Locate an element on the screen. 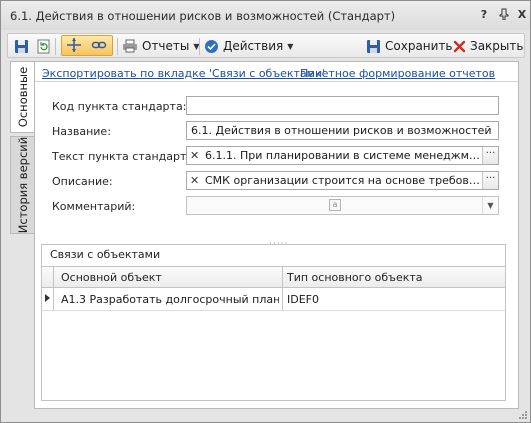  relations-title: Связи с объектами is located at coordinates (105, 254).